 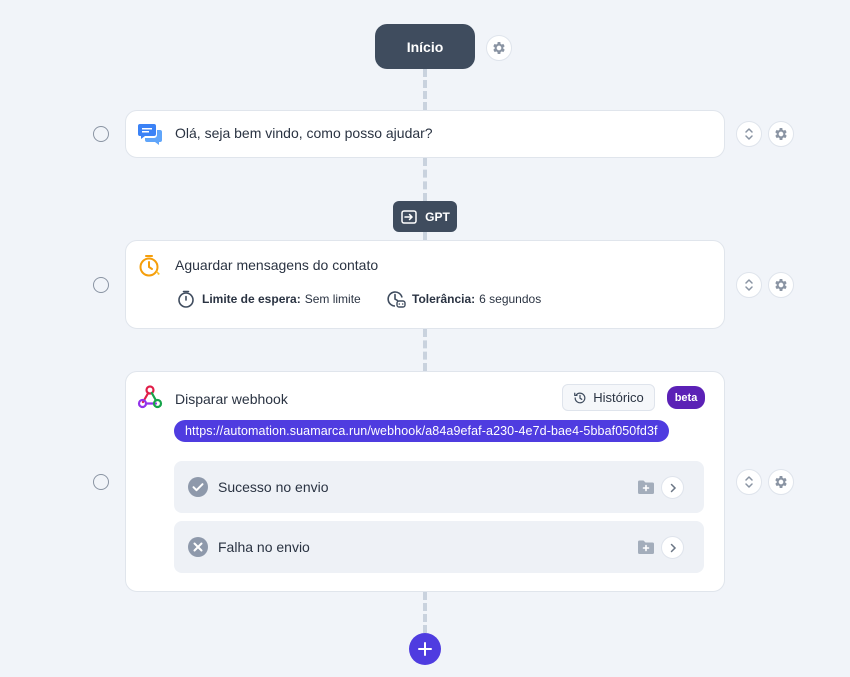 I want to click on start-node: Início, so click(x=425, y=46).